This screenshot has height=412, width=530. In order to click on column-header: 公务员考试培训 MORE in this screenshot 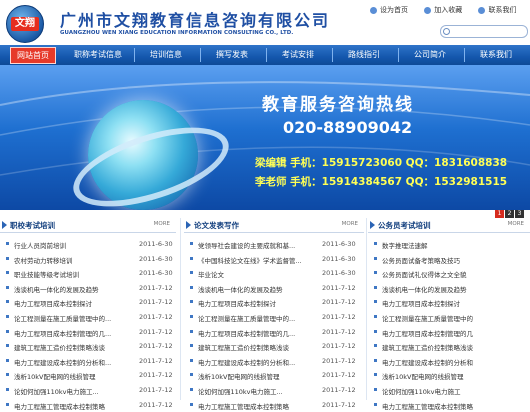, I will do `click(449, 225)`.